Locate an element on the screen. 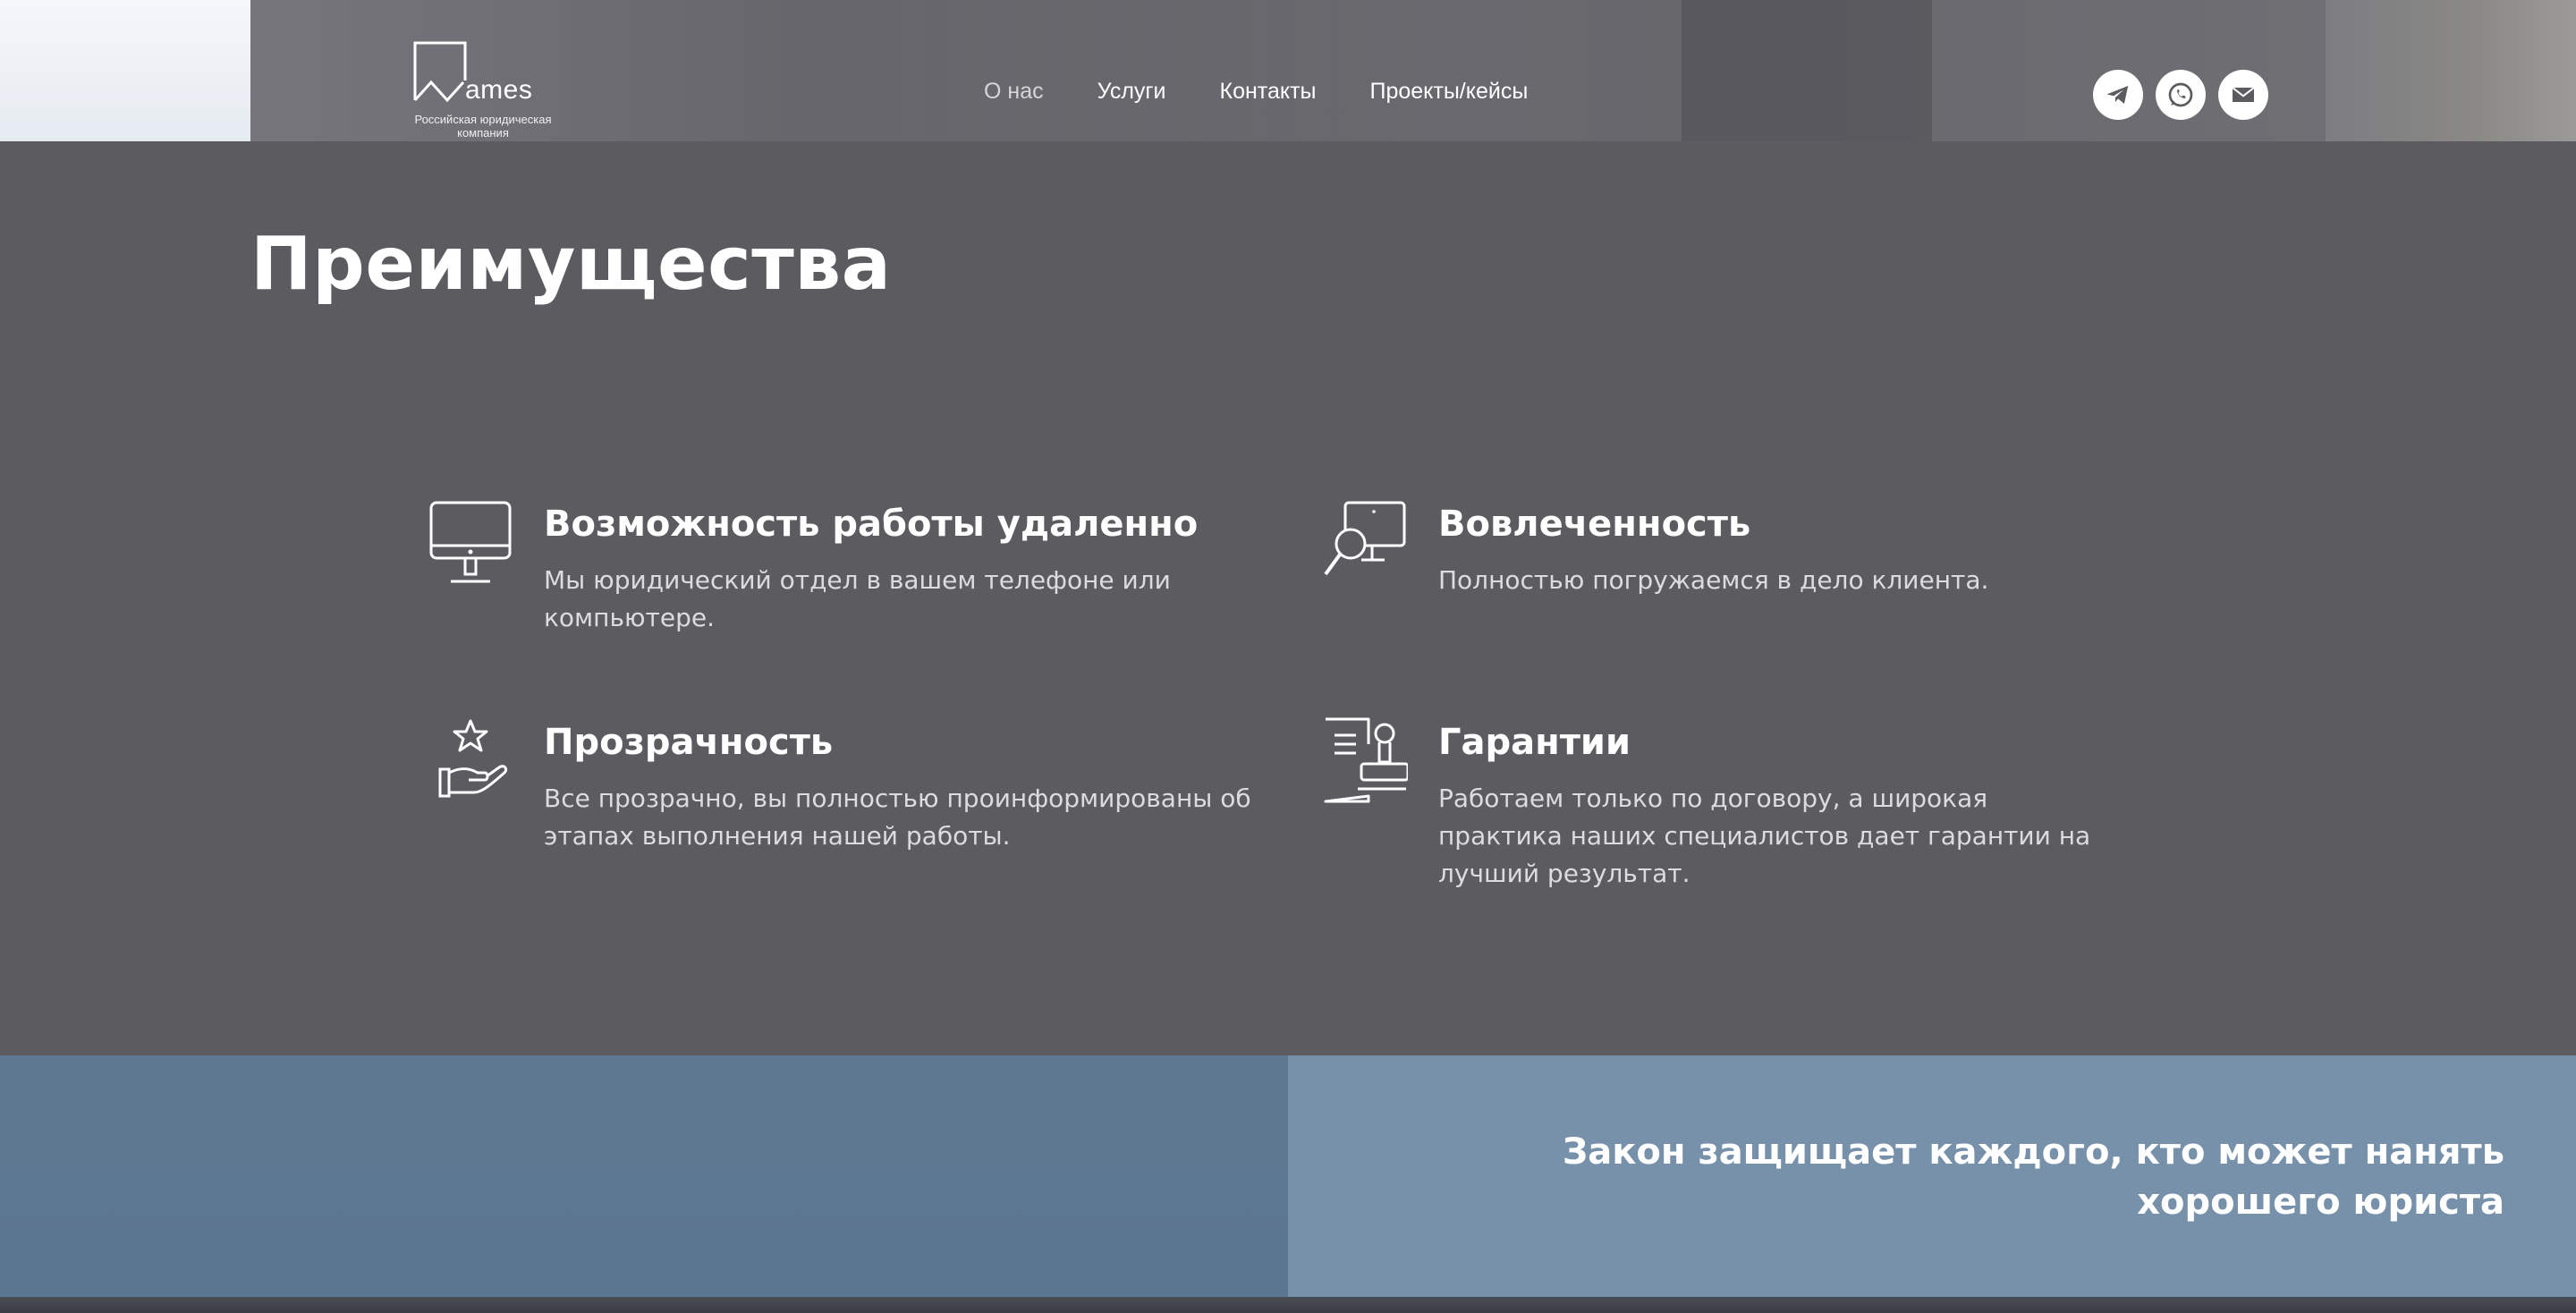 The height and width of the screenshot is (1313, 2576). logo-subtitle: Российская юридическая компания is located at coordinates (483, 126).